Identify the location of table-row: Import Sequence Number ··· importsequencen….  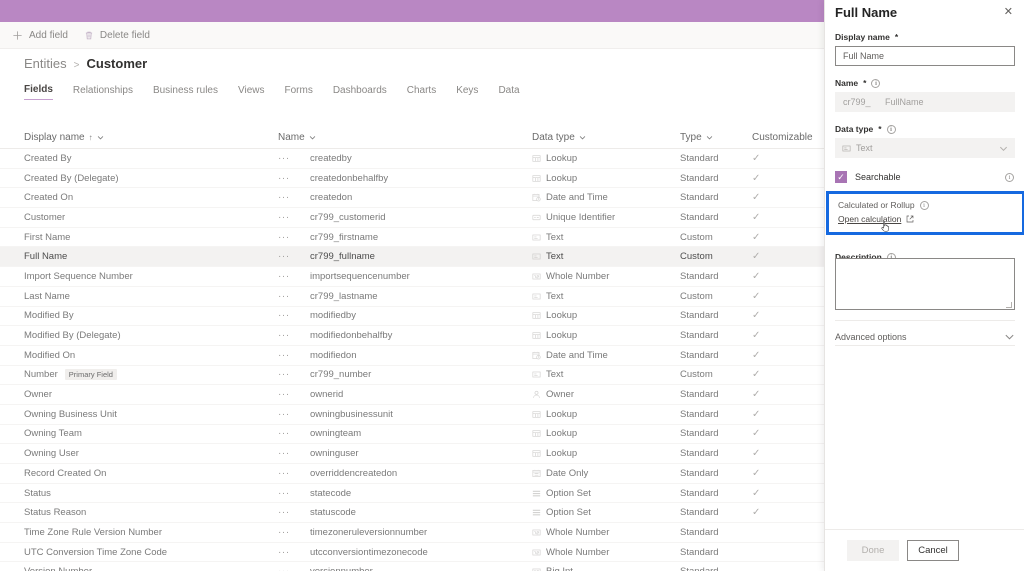
(412, 277).